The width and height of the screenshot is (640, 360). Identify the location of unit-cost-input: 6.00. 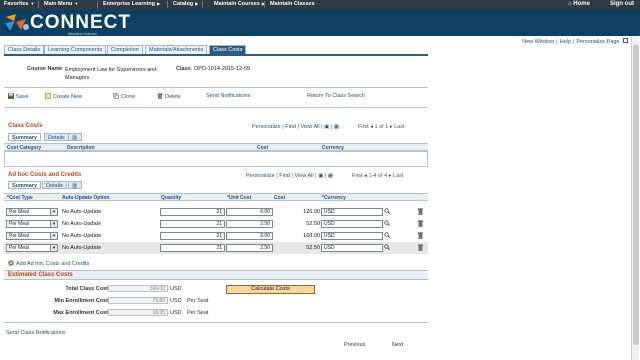
(249, 212).